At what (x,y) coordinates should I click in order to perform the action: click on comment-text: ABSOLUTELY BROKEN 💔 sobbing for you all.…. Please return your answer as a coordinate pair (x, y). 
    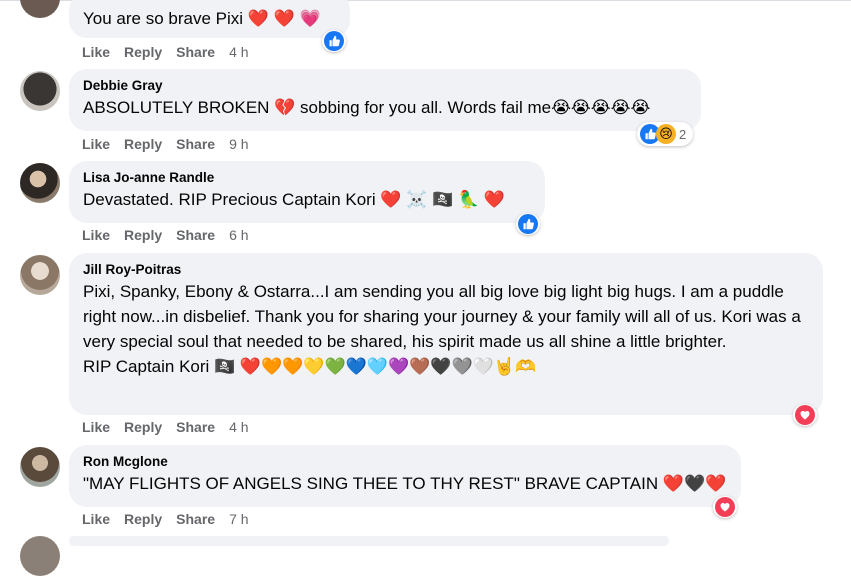
    Looking at the image, I should click on (367, 107).